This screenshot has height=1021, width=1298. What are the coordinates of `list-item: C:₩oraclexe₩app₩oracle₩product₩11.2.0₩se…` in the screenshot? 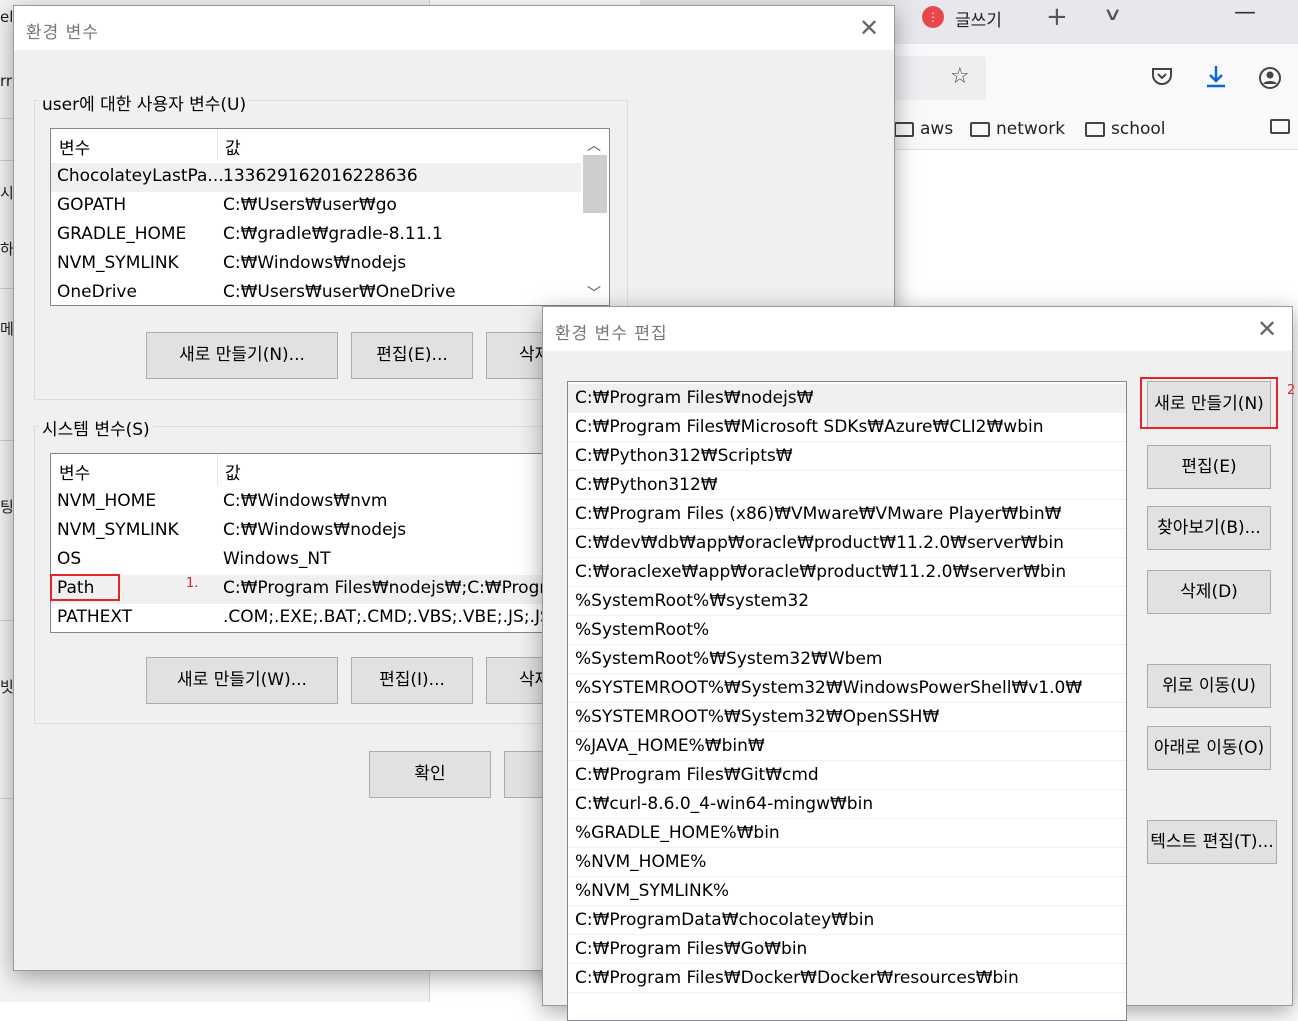 It's located at (847, 572).